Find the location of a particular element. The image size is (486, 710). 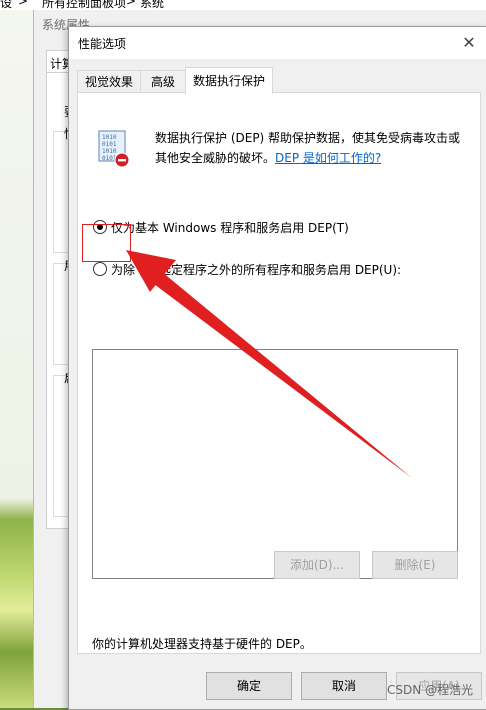

radio-essential-only: 仅为基本 Windows 程序和服务启用 DEP(T) is located at coordinates (221, 227).